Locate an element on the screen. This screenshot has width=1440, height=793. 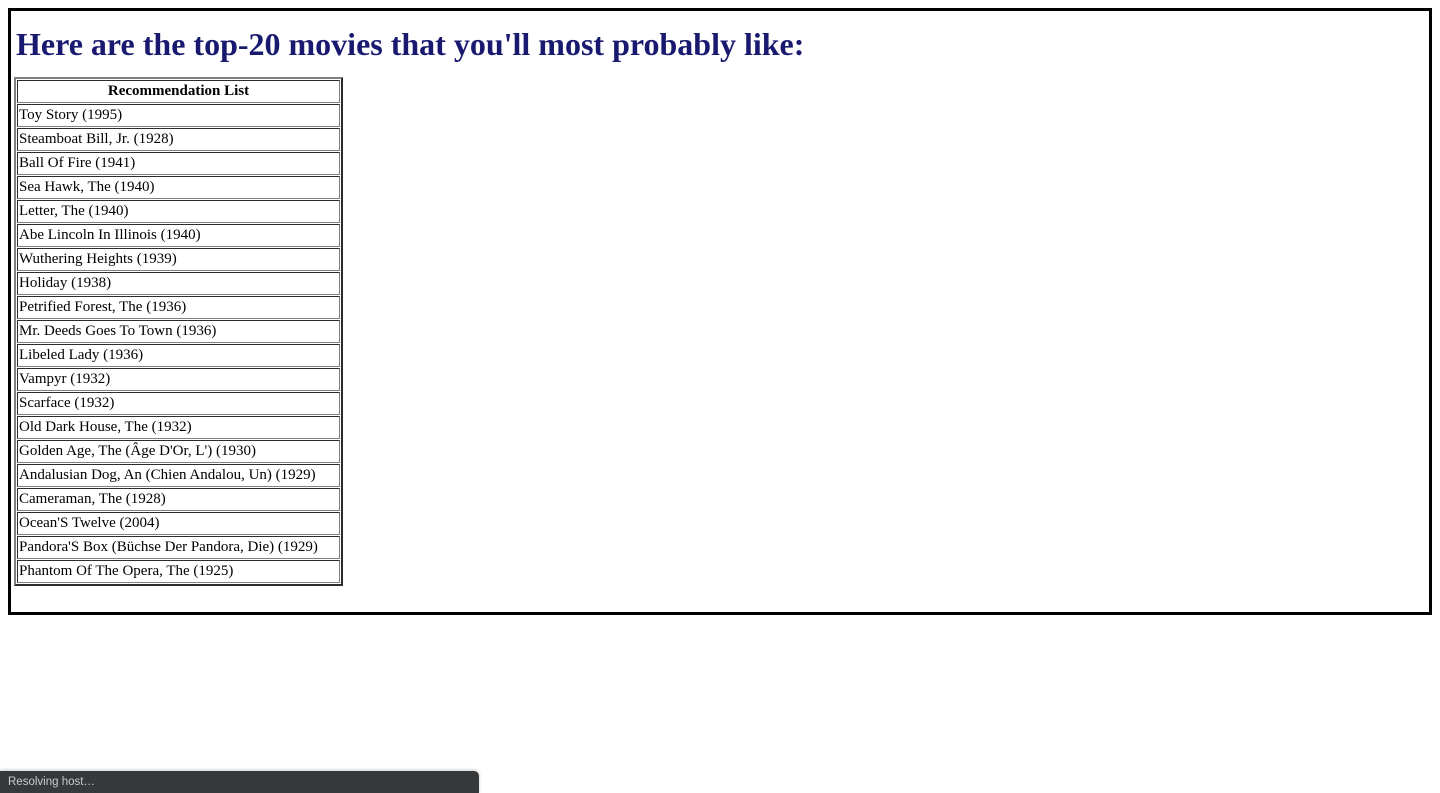
movie-title-cell: Sea Hawk, The (1940) is located at coordinates (178, 187).